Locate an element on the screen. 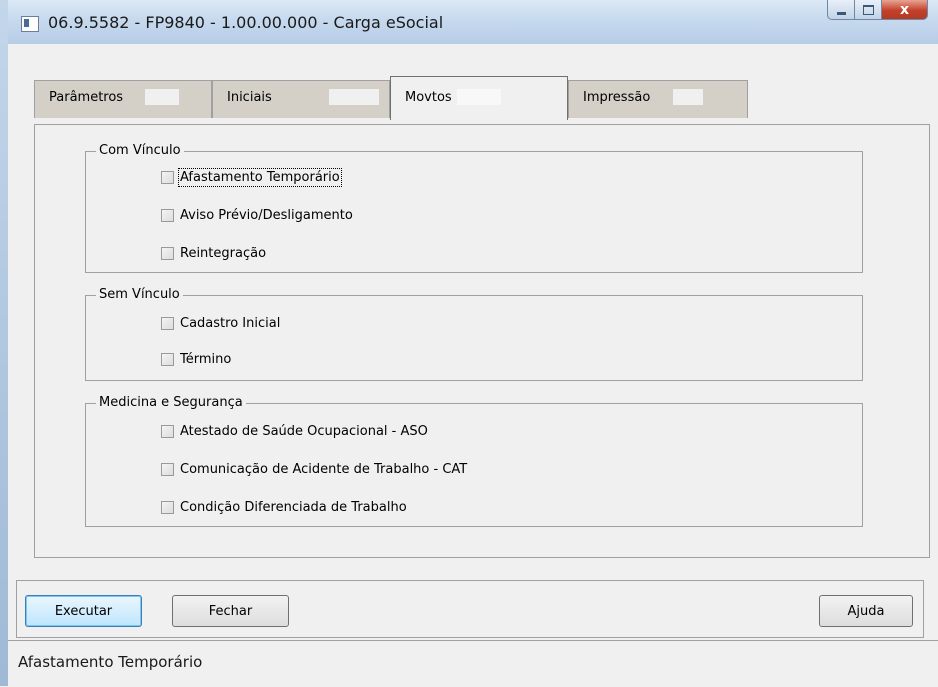  close-icon: x is located at coordinates (904, 9).